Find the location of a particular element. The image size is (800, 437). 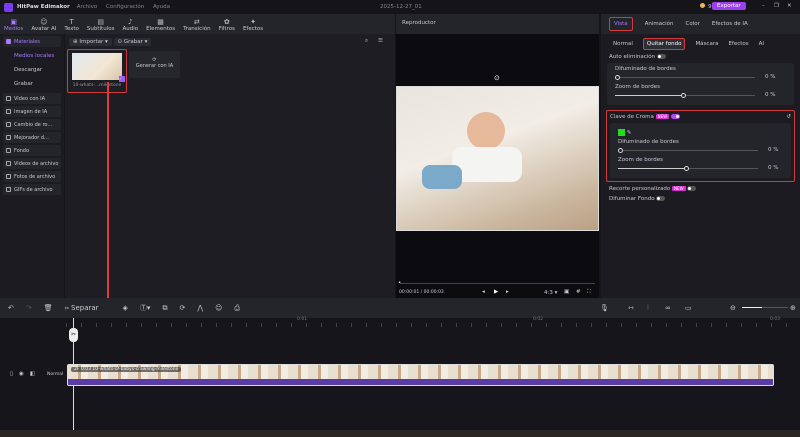

close-button: ✕ is located at coordinates (789, 6).